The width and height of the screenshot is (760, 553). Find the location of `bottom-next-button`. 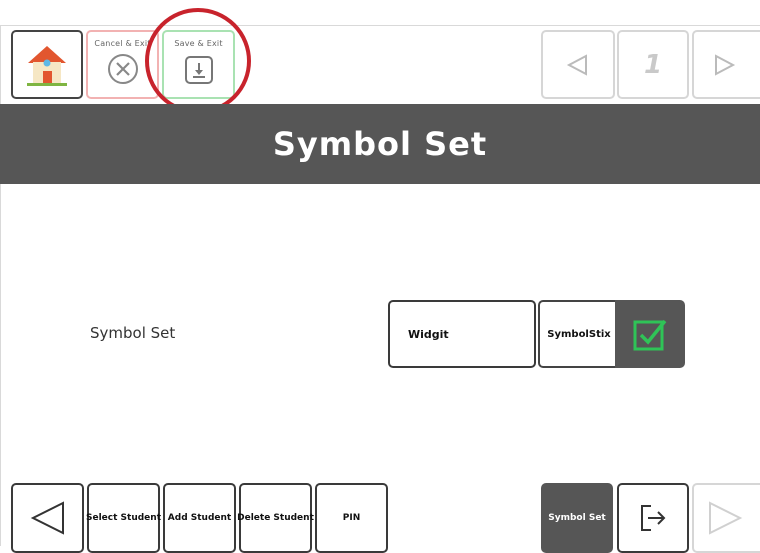

bottom-next-button is located at coordinates (726, 518).